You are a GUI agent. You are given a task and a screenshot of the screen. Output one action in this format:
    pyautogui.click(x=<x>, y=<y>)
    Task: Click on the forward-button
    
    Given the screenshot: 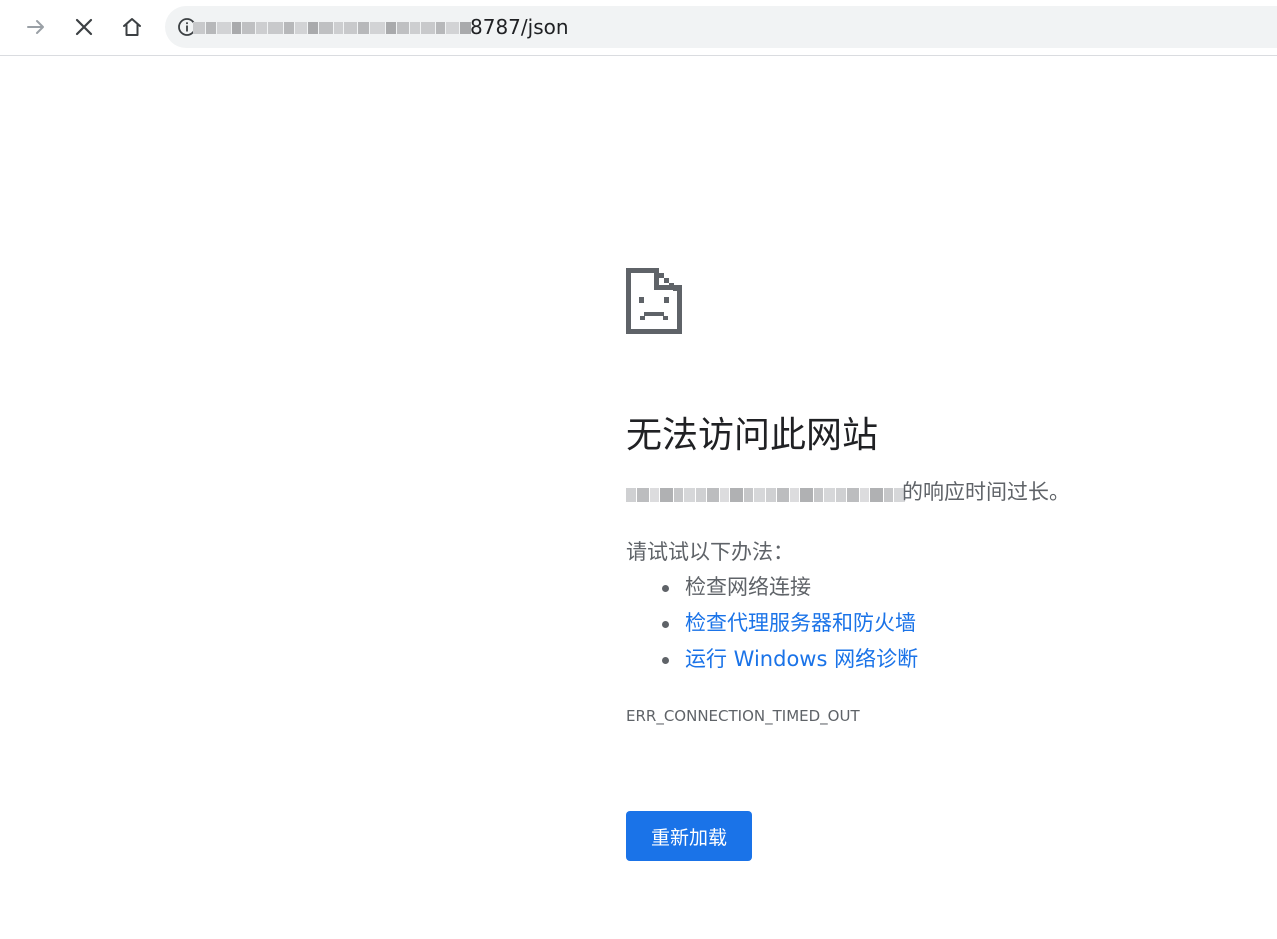 What is the action you would take?
    pyautogui.click(x=36, y=27)
    